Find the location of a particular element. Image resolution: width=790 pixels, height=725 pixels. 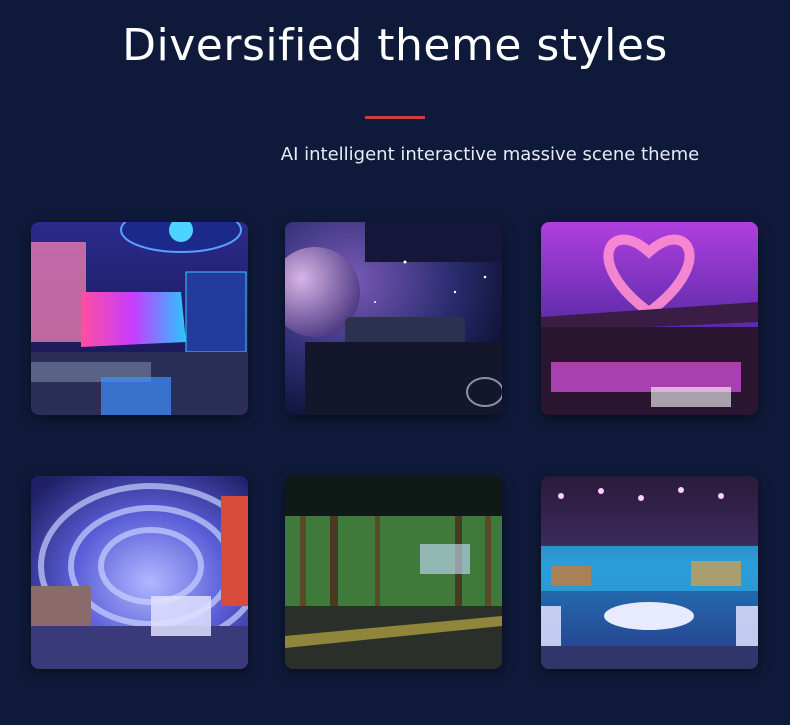

theme-image-ocean-banquet-hall is located at coordinates (649, 572).